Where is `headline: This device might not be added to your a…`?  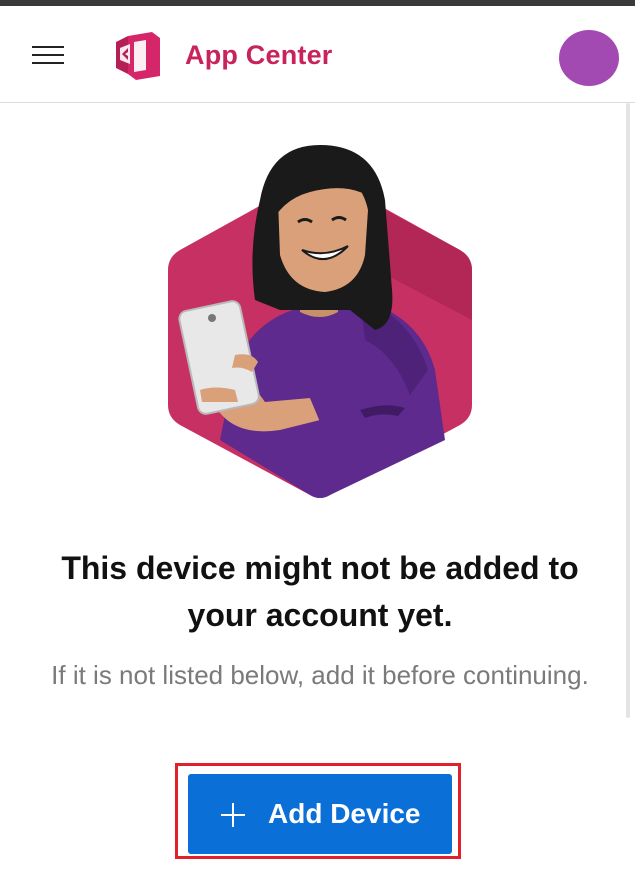
headline: This device might not be added to your a… is located at coordinates (320, 591).